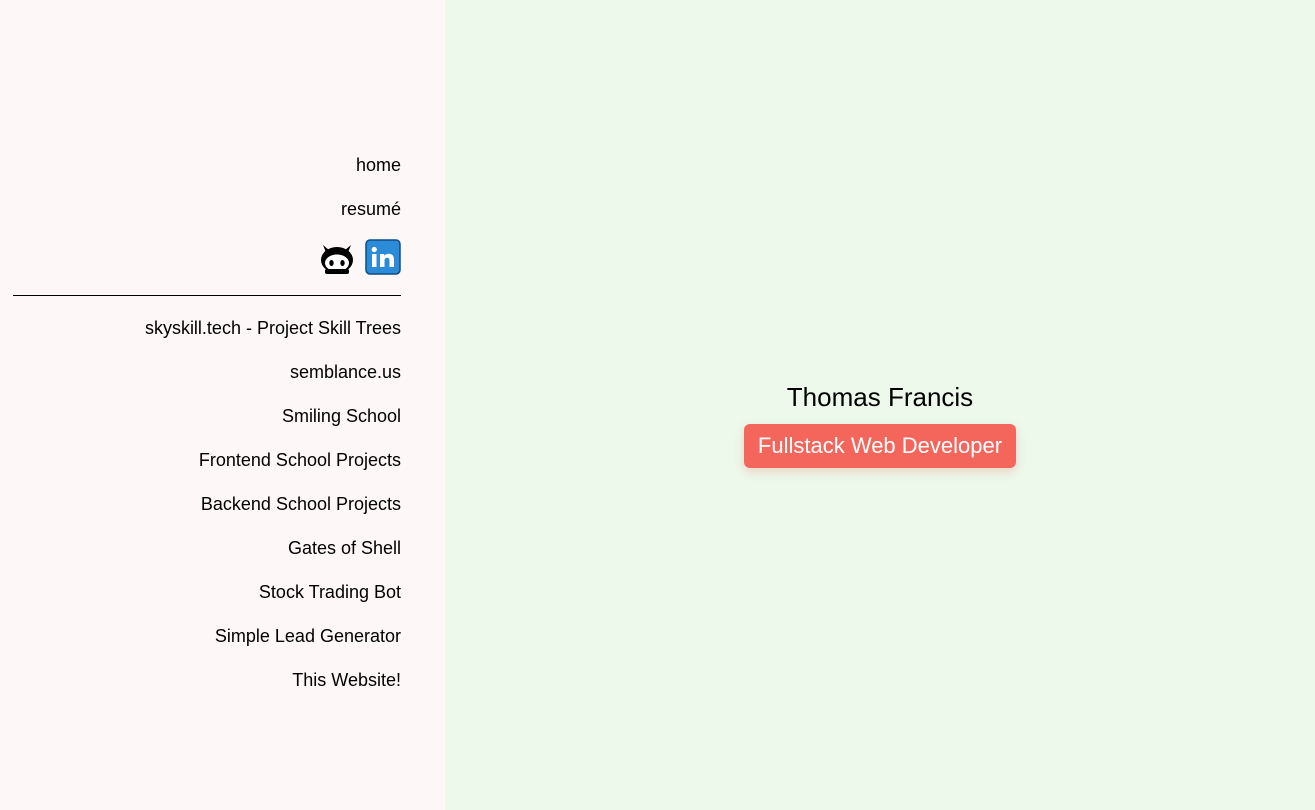  What do you see at coordinates (207, 328) in the screenshot?
I see `project-link-skyskill: skyskill.tech - Project Skill Trees` at bounding box center [207, 328].